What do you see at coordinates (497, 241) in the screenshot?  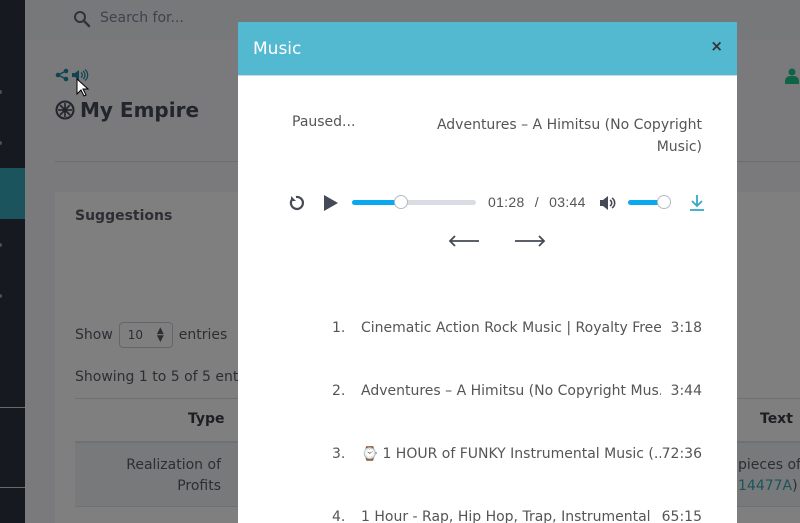 I see `track-navigation` at bounding box center [497, 241].